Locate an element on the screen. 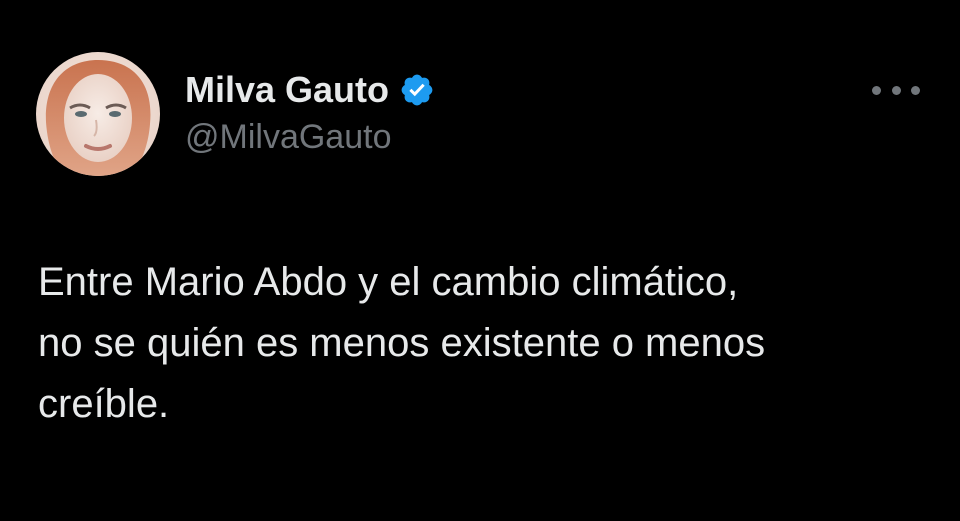 The height and width of the screenshot is (521, 960). profile-photo is located at coordinates (98, 114).